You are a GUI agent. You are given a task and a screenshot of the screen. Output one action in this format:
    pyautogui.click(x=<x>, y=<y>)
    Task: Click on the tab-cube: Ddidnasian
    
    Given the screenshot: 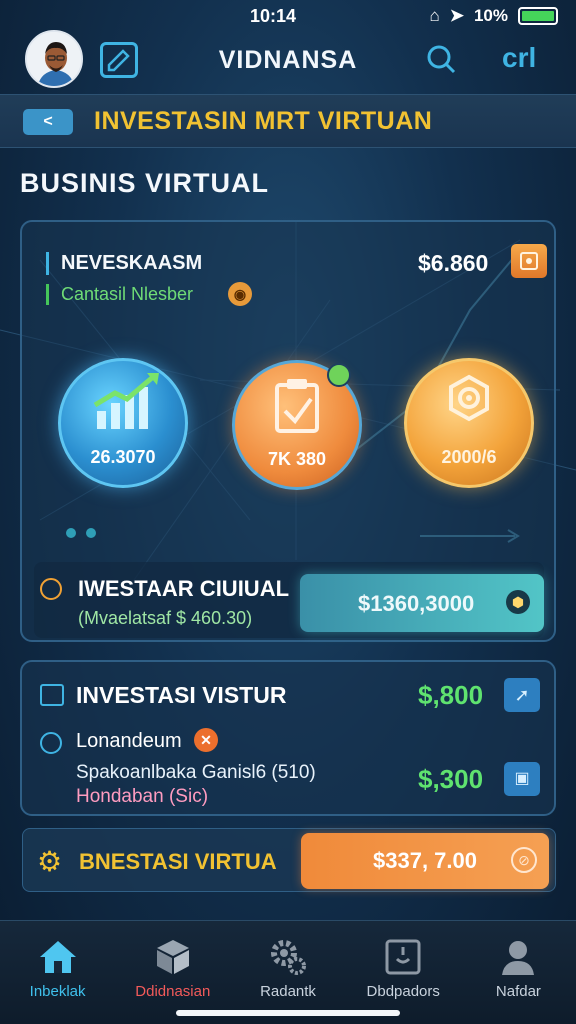 What is the action you would take?
    pyautogui.click(x=172, y=972)
    